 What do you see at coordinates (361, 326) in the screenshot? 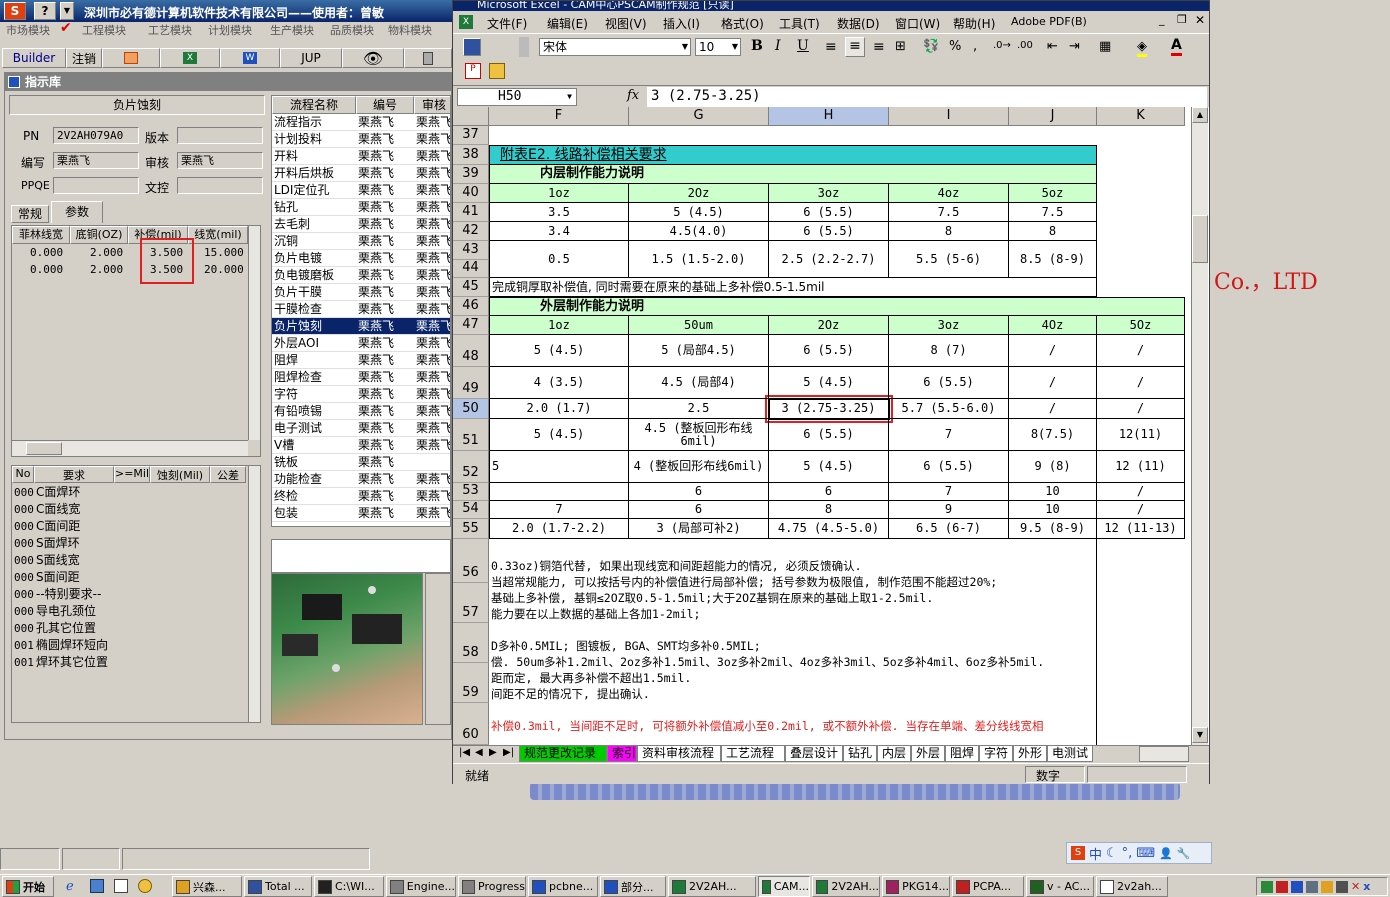
I see `flow-row: 负片蚀刻 栗燕飞 栗燕飞` at bounding box center [361, 326].